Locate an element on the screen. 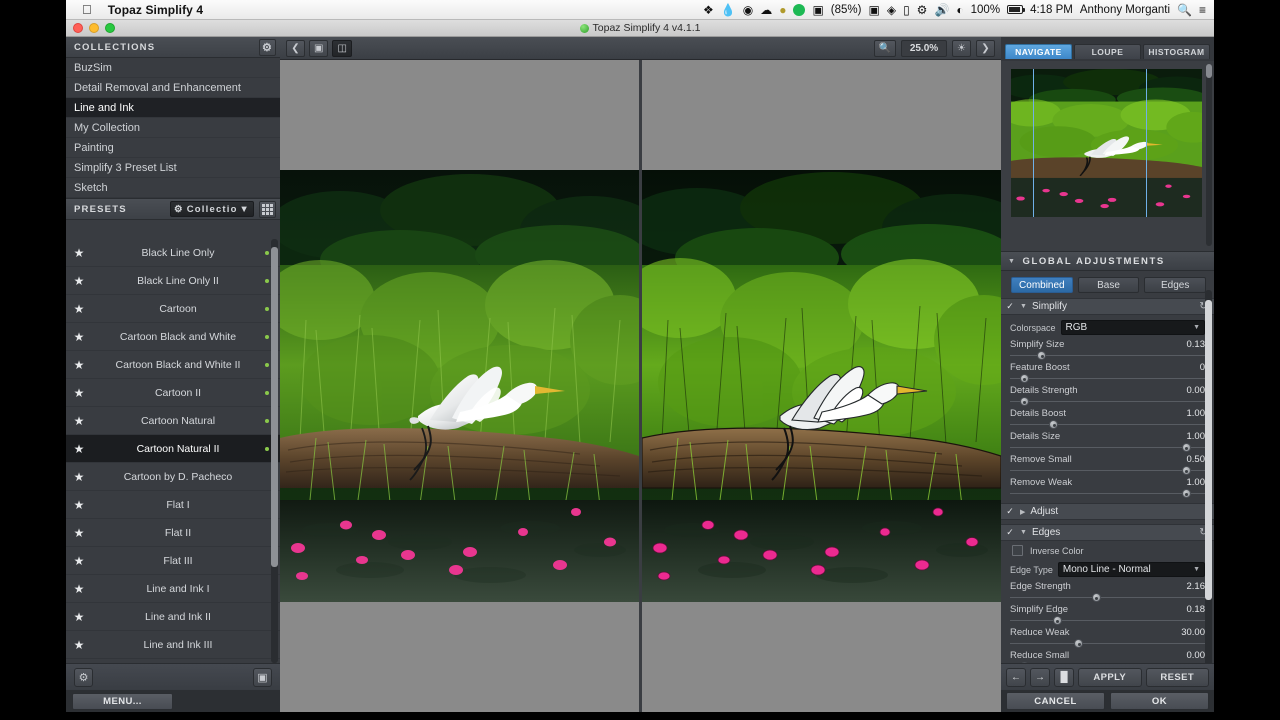 This screenshot has height=720, width=1280. preset-row: ★ Cartoon by D. Pacheco is located at coordinates (173, 477).